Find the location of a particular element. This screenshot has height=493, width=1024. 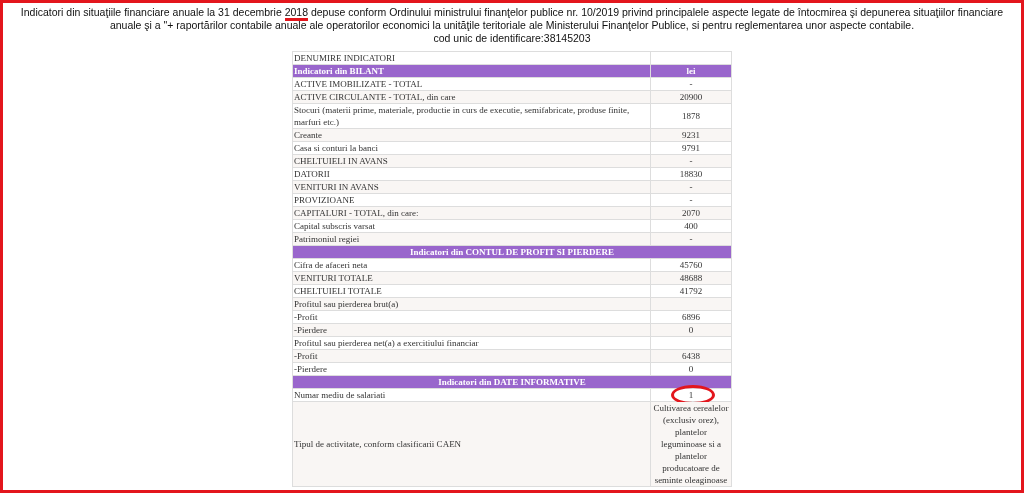

value-cell: Cultivarea cerealelor (exclusiv orez), plantelor leguminoase si a plantelor producatoare de seminte oleaginoase is located at coordinates (691, 444).